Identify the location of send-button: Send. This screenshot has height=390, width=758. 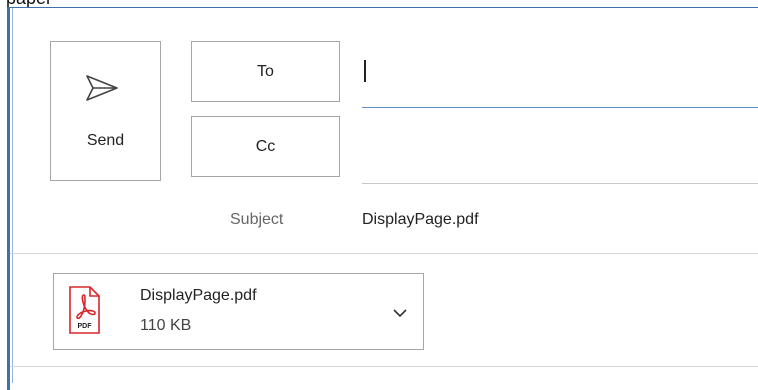
(105, 111).